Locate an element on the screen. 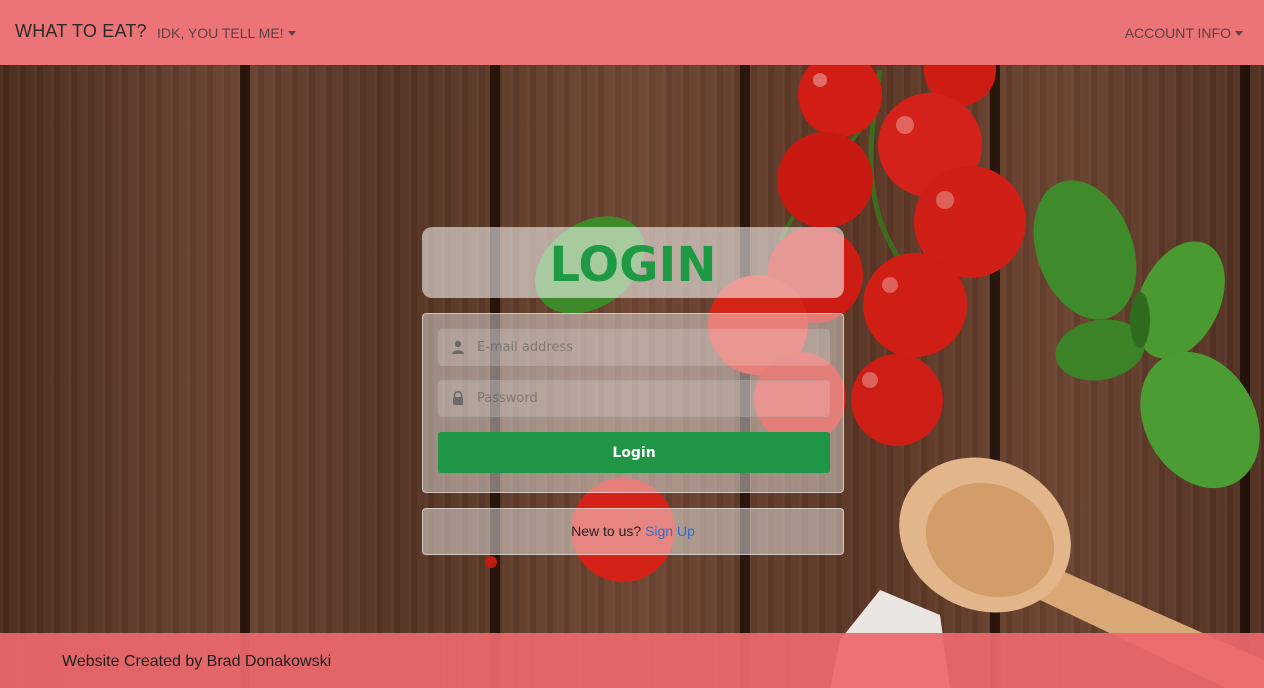 Image resolution: width=1264 pixels, height=688 pixels. login-header: LOGIN is located at coordinates (633, 262).